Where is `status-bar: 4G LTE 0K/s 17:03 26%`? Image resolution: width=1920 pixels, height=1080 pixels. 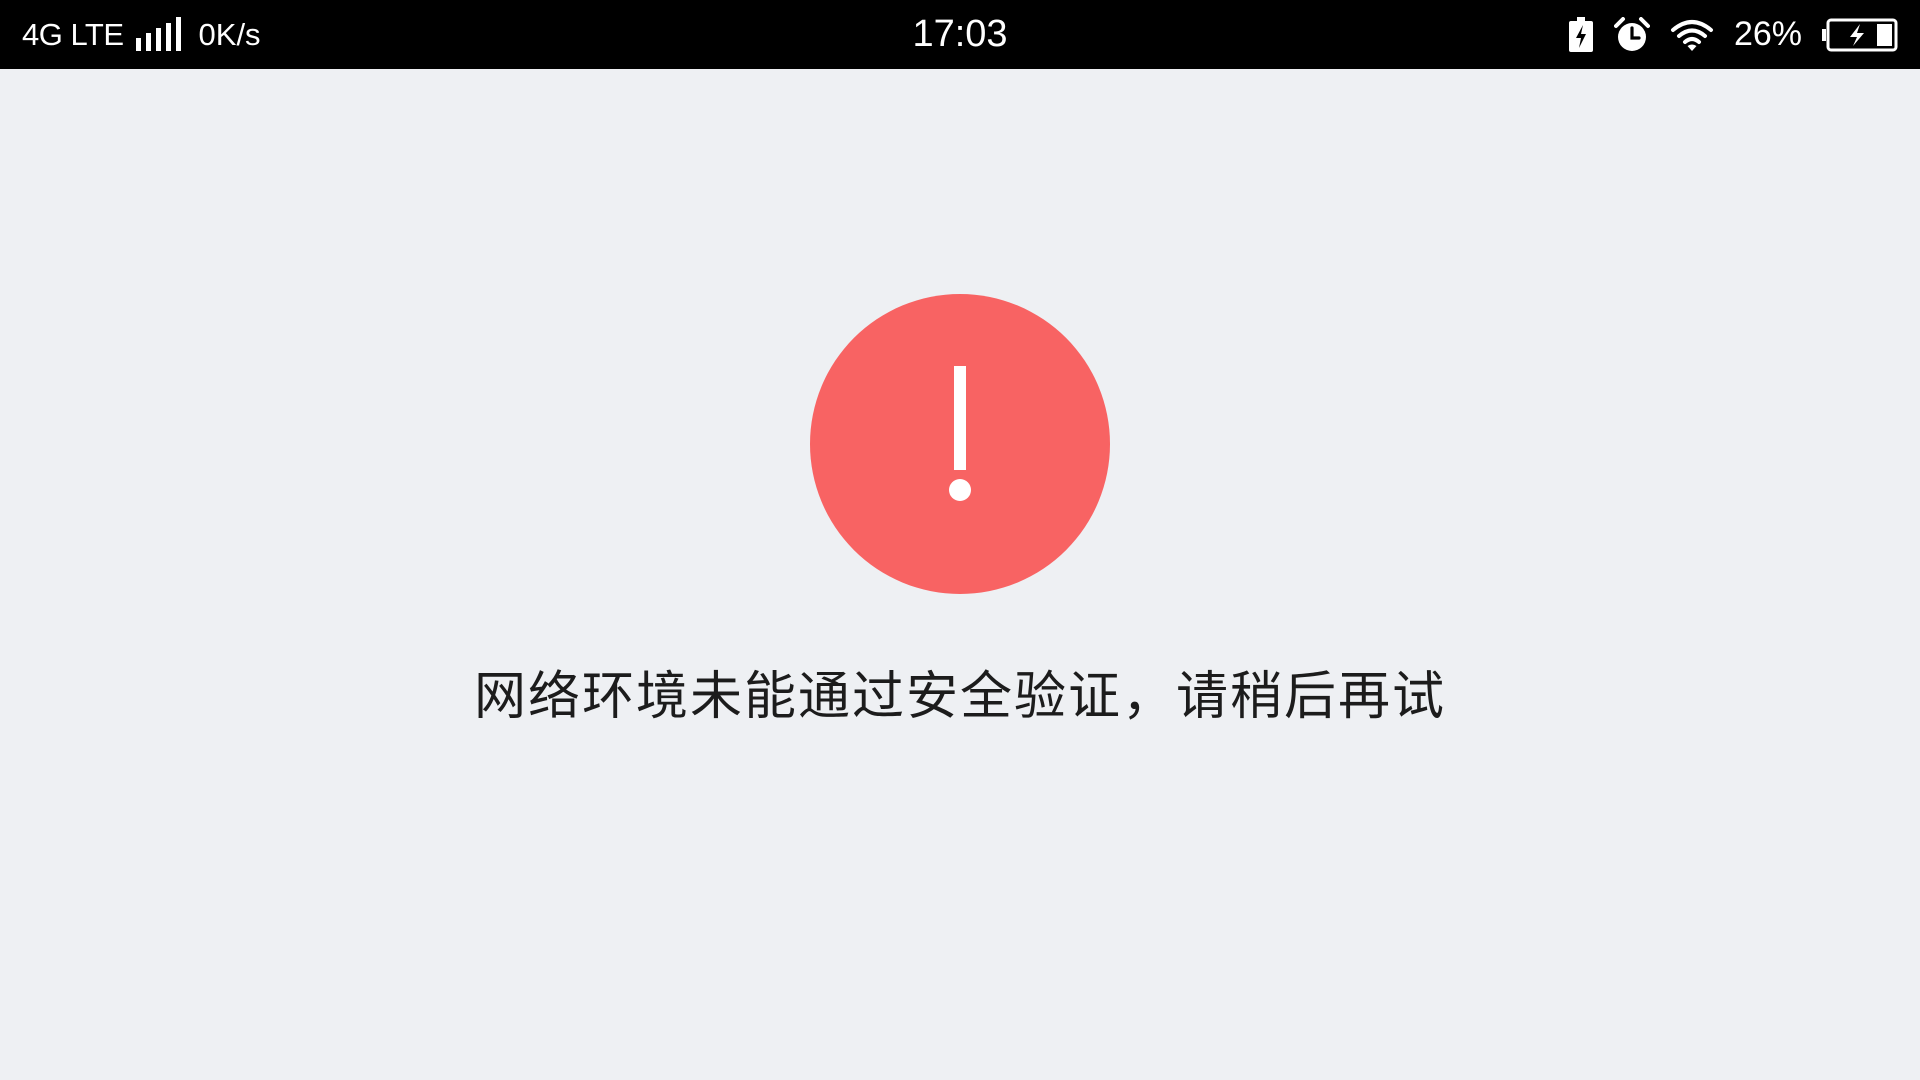
status-bar: 4G LTE 0K/s 17:03 26% is located at coordinates (960, 34).